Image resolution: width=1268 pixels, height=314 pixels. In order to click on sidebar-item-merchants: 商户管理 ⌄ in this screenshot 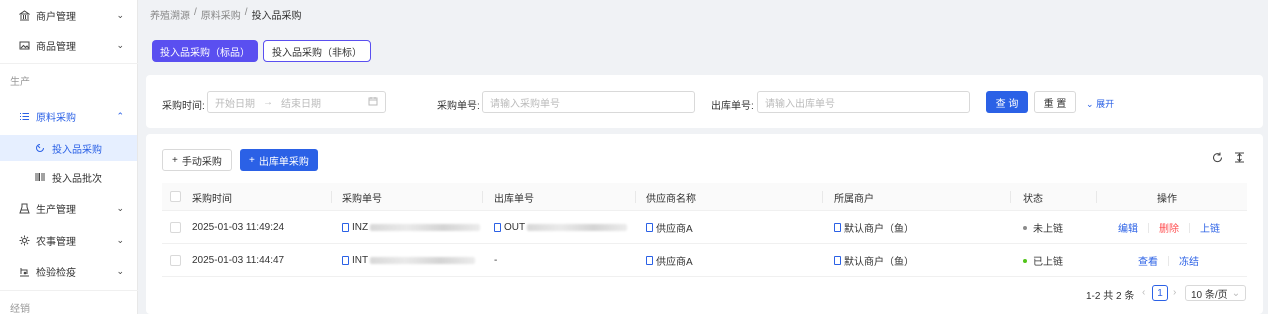, I will do `click(69, 15)`.